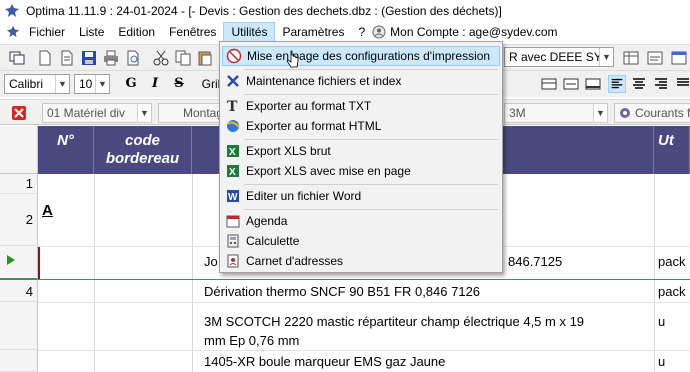  What do you see at coordinates (313, 32) in the screenshot?
I see `menu-parametres: Paramètres` at bounding box center [313, 32].